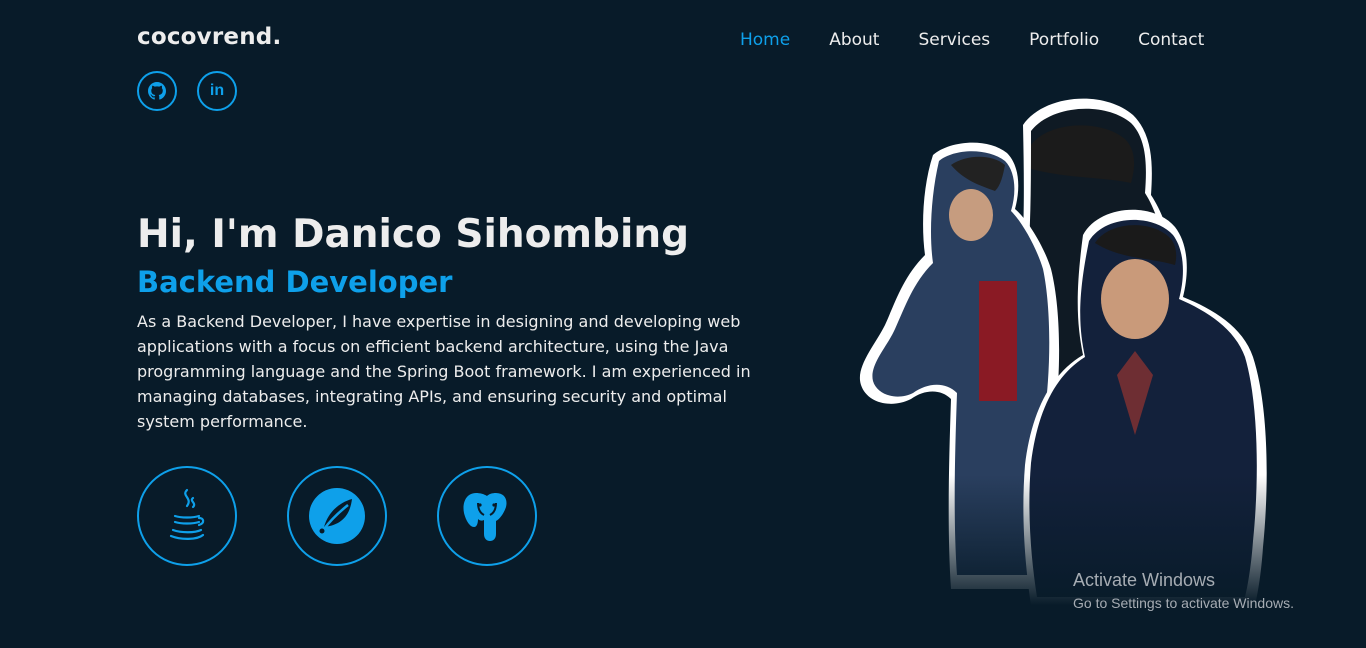 This screenshot has height=648, width=1366. I want to click on social-links: in, so click(187, 91).